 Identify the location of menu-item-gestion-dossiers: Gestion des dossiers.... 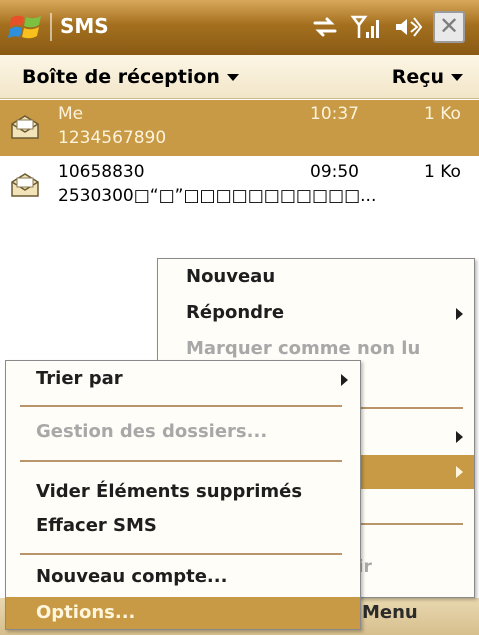
(152, 431).